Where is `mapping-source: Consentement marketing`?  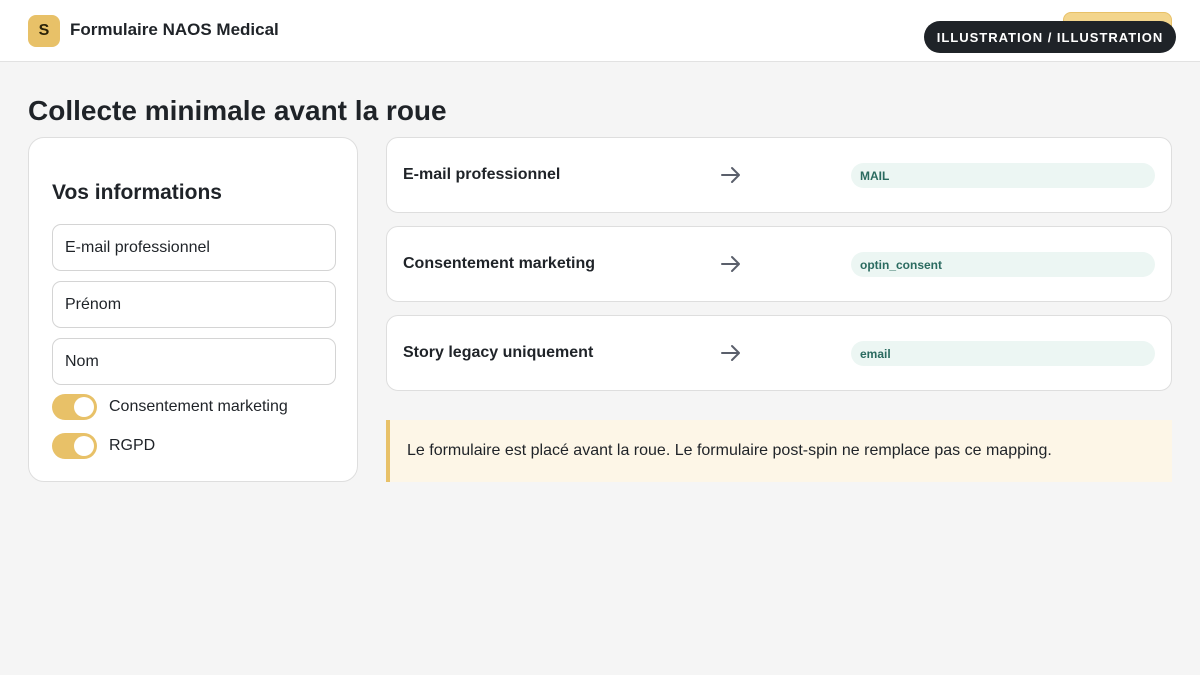
mapping-source: Consentement marketing is located at coordinates (499, 263).